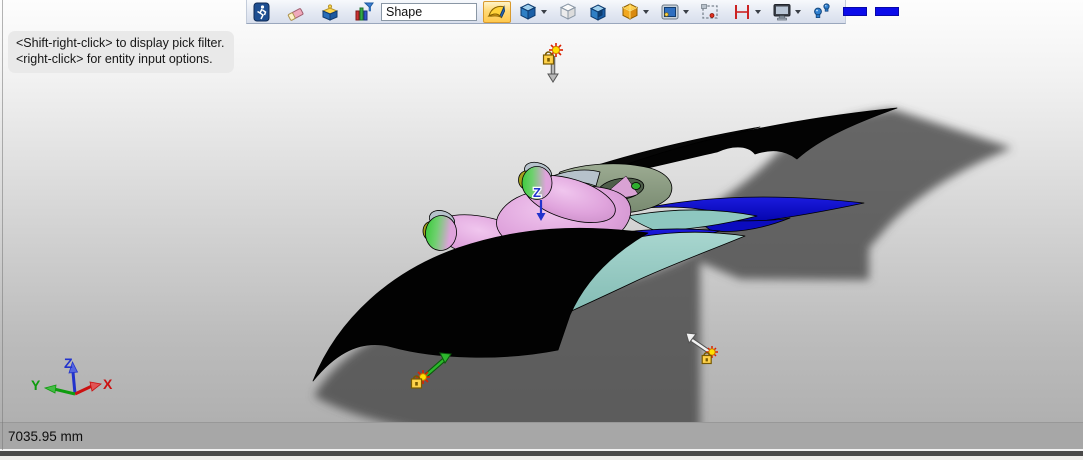  What do you see at coordinates (742, 12) in the screenshot?
I see `dimension-icon` at bounding box center [742, 12].